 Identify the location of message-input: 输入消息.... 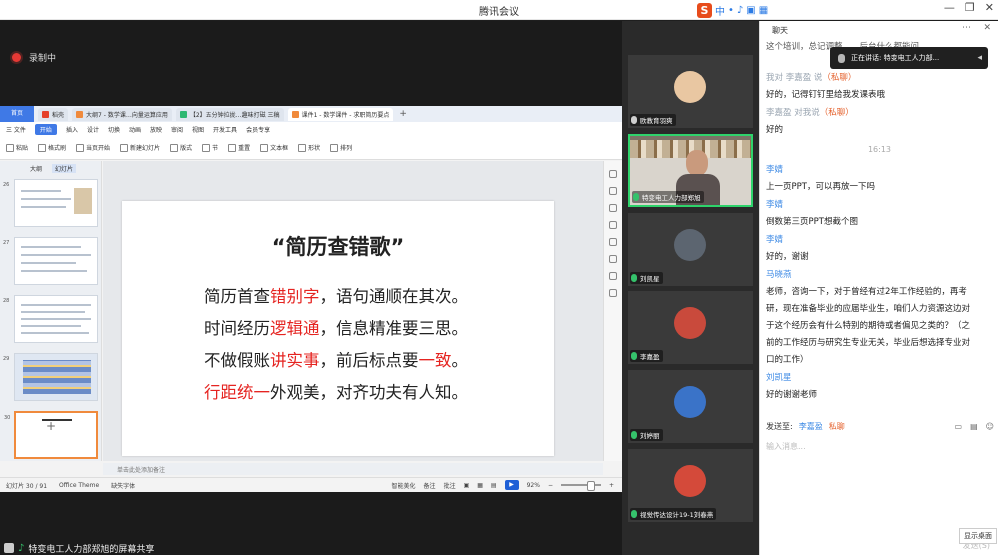
(786, 446).